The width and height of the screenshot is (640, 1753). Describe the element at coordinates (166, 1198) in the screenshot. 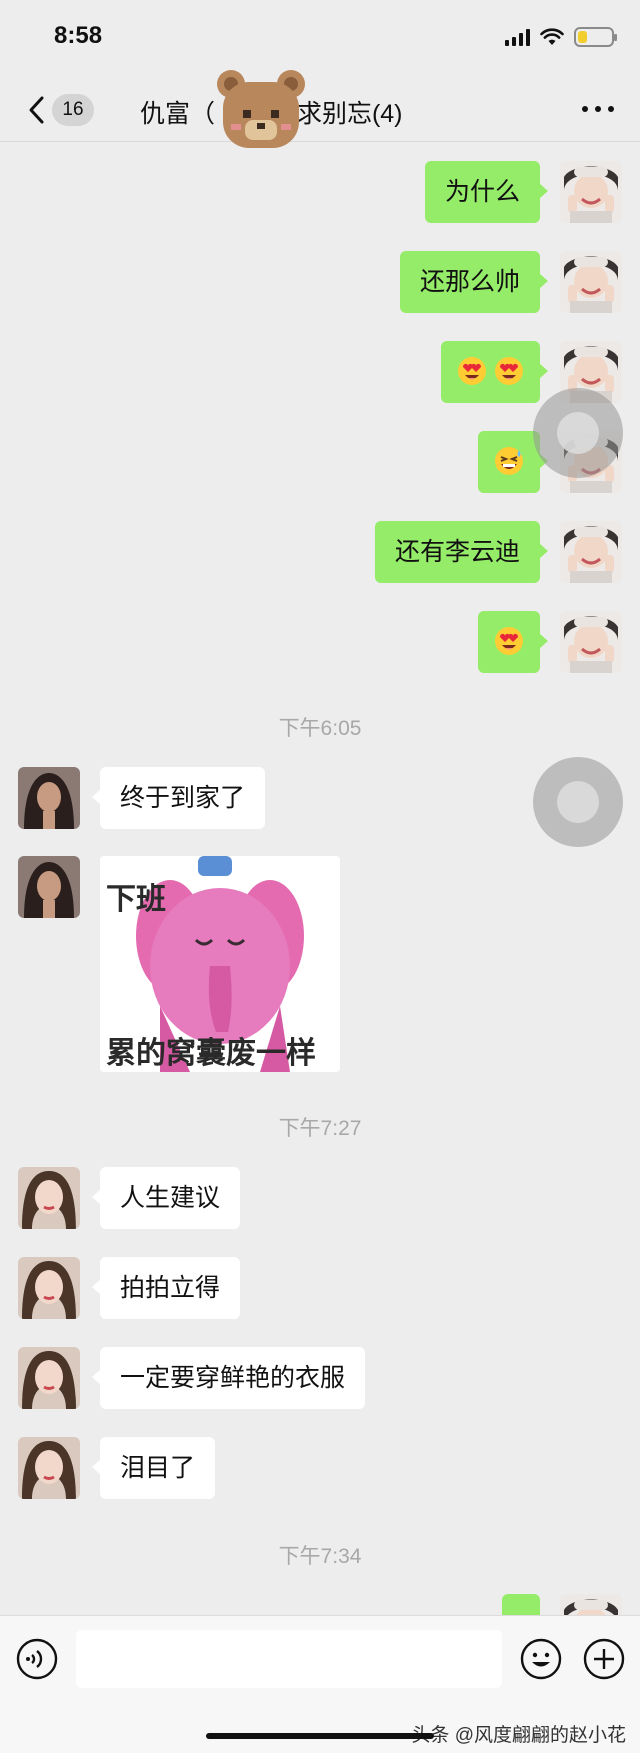

I see `incoming-message-bubble: 人生建议` at that location.